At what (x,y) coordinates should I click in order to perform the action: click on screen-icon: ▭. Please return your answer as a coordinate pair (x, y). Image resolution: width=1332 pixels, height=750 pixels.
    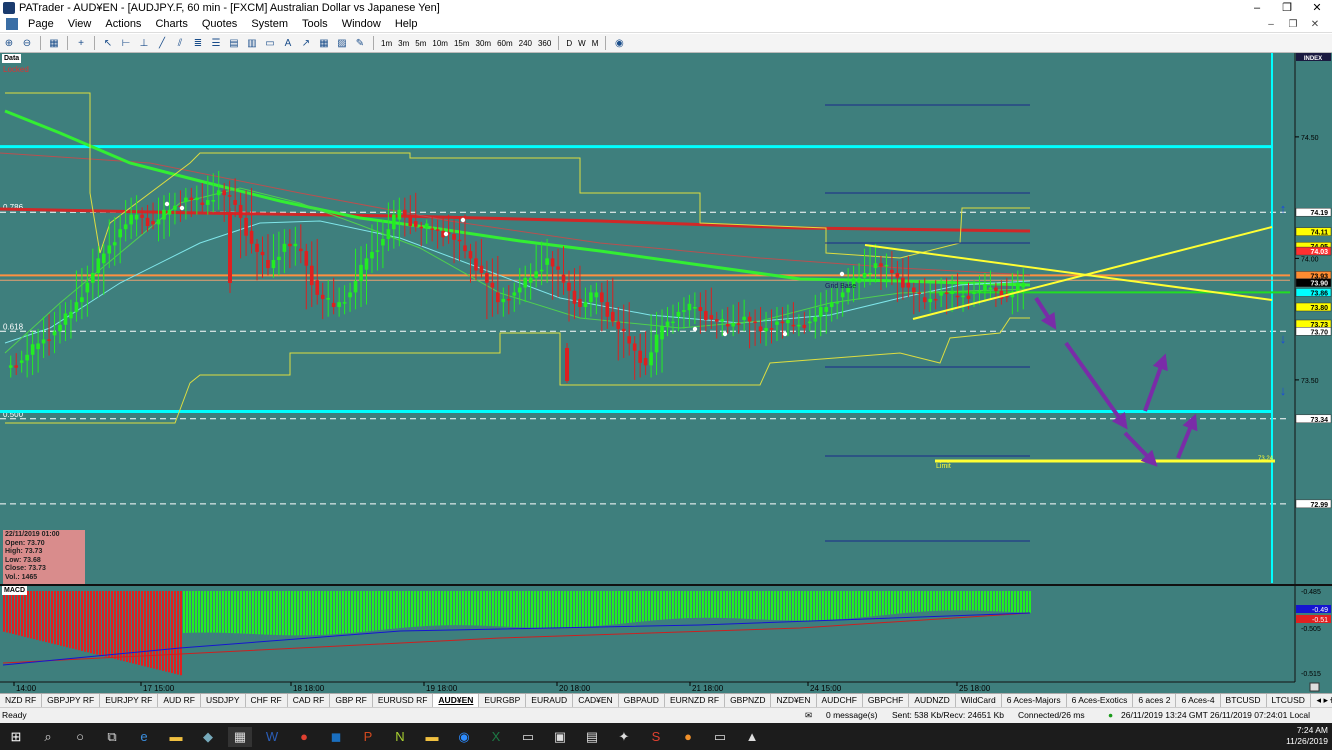
    Looking at the image, I should click on (720, 737).